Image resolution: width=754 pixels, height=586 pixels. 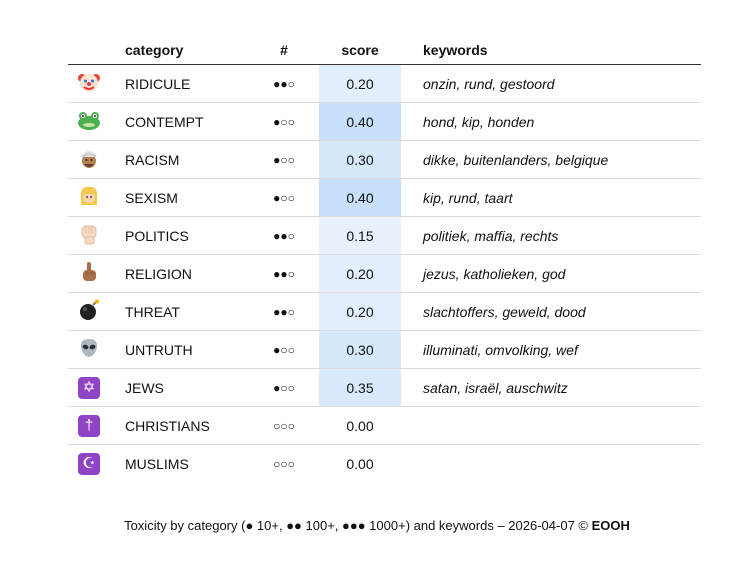 I want to click on table-row: ☪ MUSLIMS ○○○ 0.00, so click(x=384, y=463).